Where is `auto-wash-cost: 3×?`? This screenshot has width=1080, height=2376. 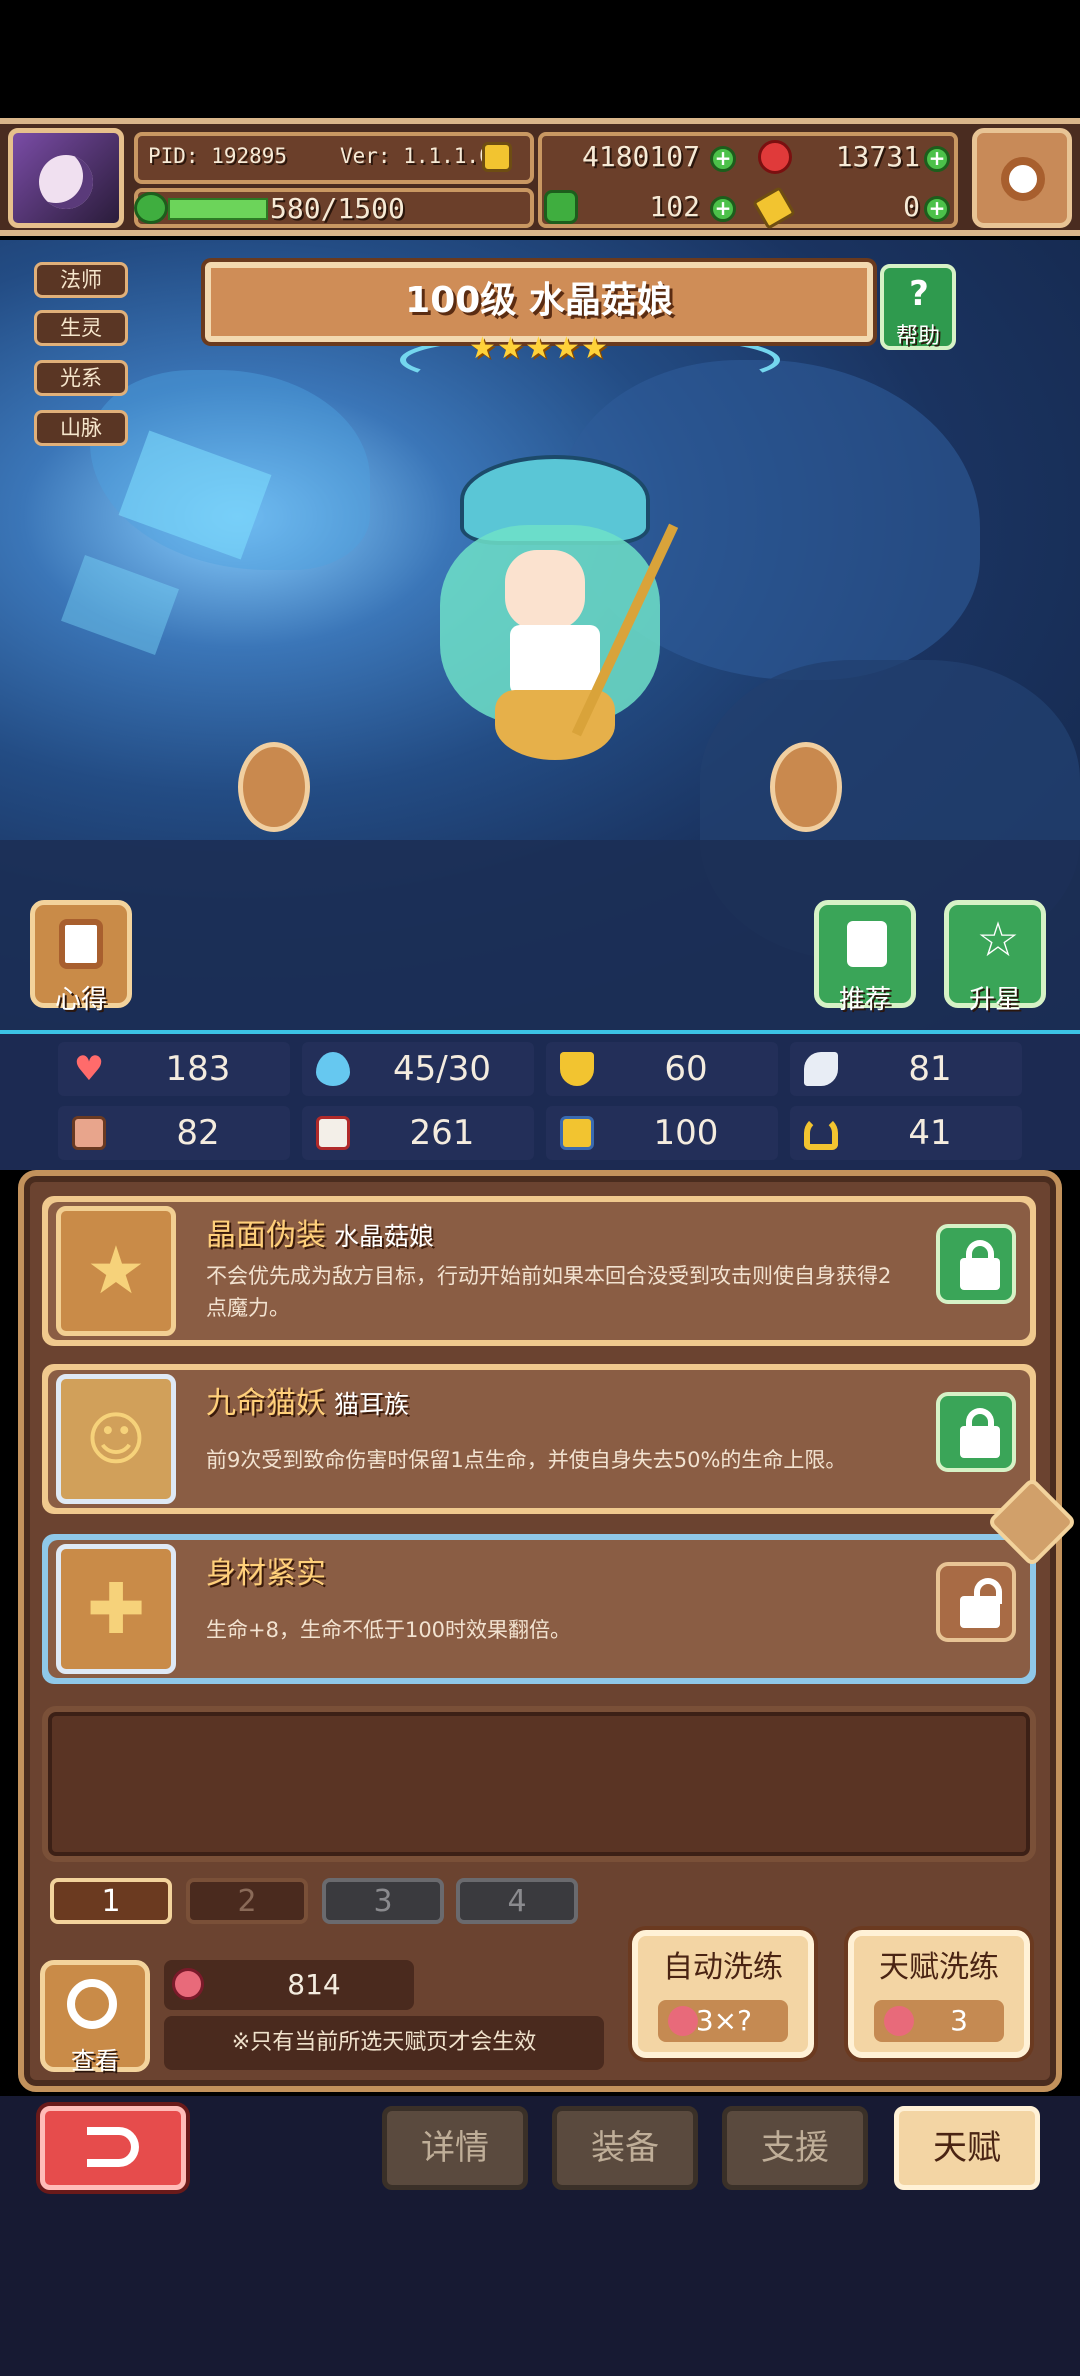
auto-wash-cost: 3×? is located at coordinates (723, 2021).